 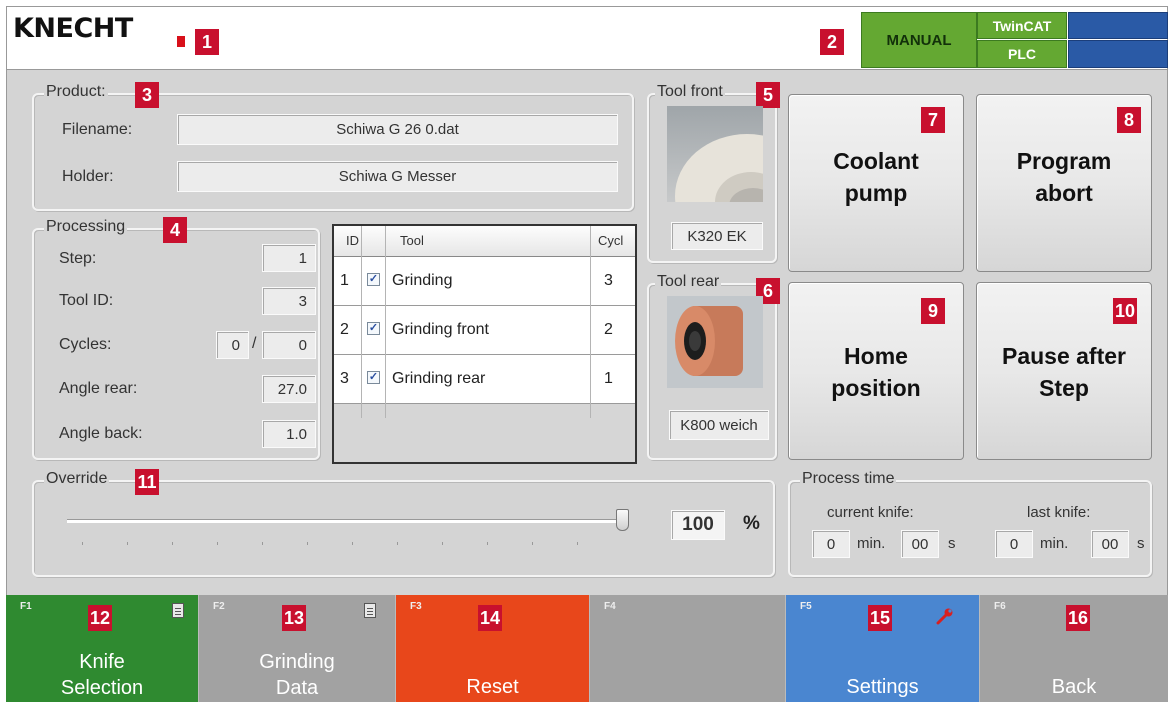 I want to click on knecht-logo: KNECHT, so click(x=73, y=28).